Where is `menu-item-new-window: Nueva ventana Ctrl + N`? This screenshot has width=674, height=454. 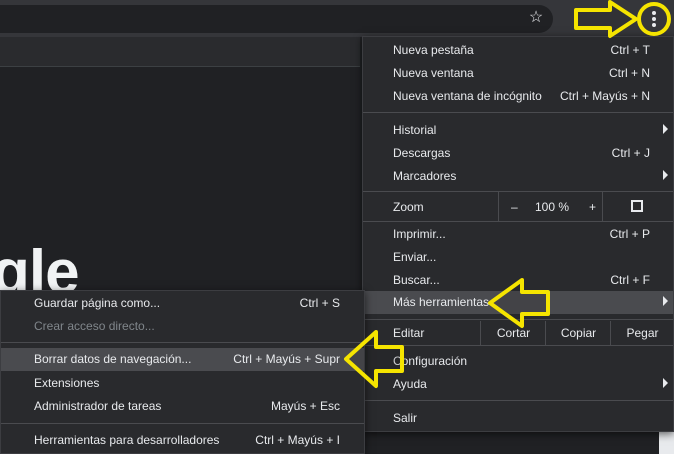 menu-item-new-window: Nueva ventana Ctrl + N is located at coordinates (518, 73).